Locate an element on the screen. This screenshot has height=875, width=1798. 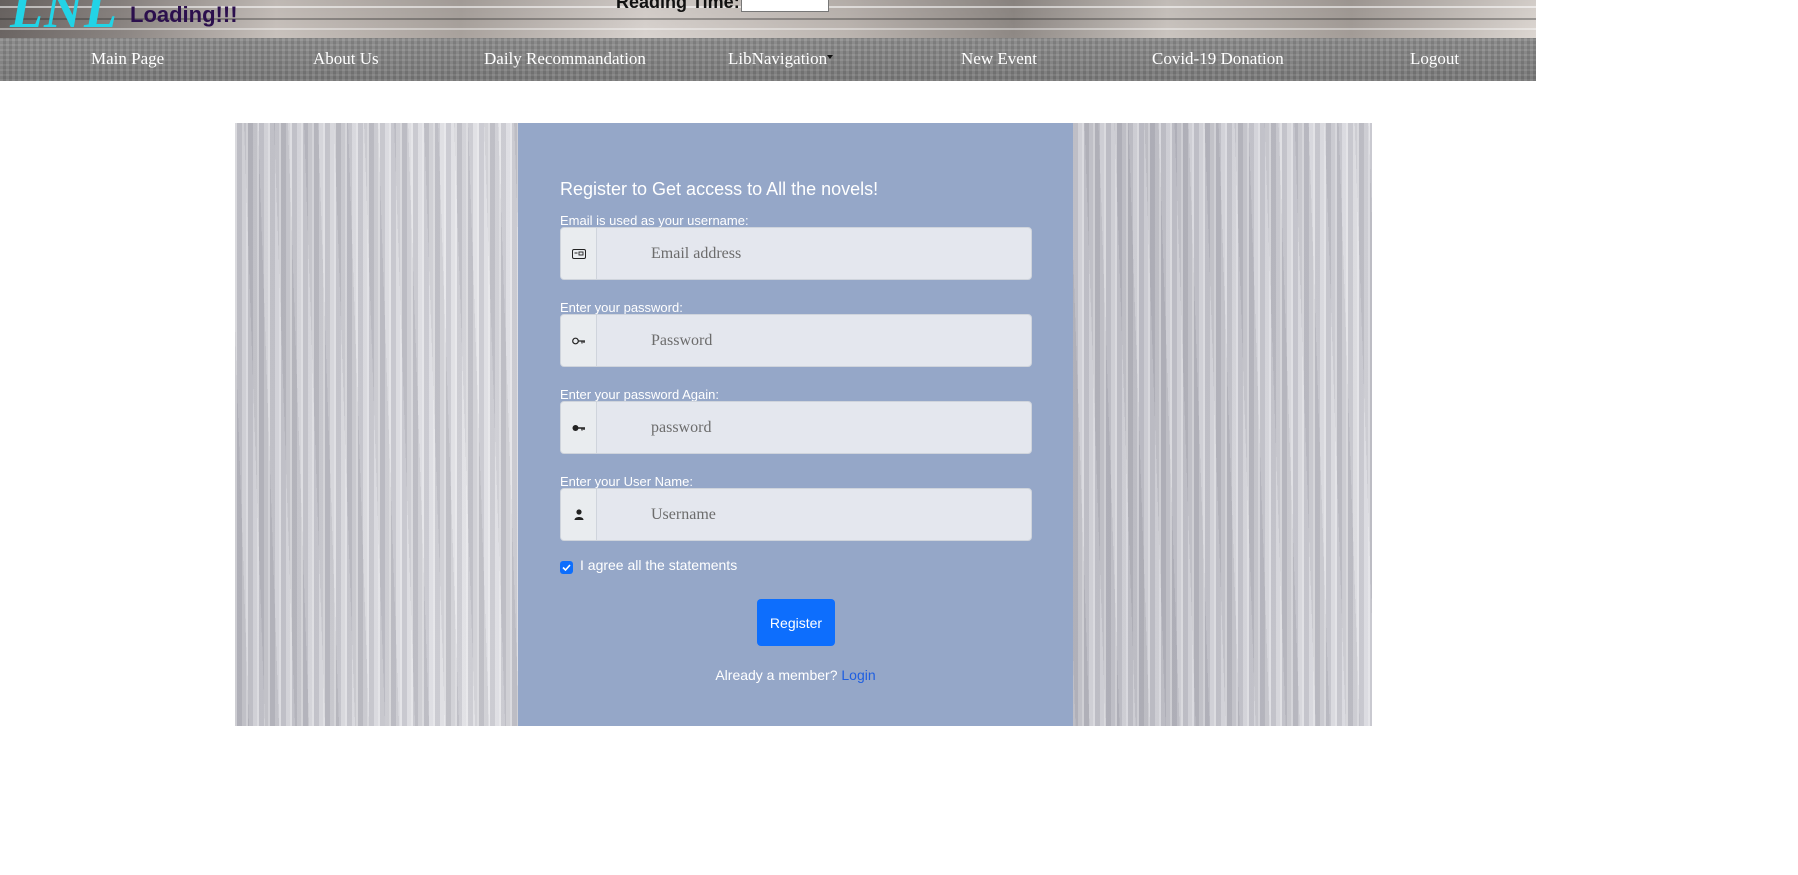
reading-time-label: Reading Time: is located at coordinates (678, 6).